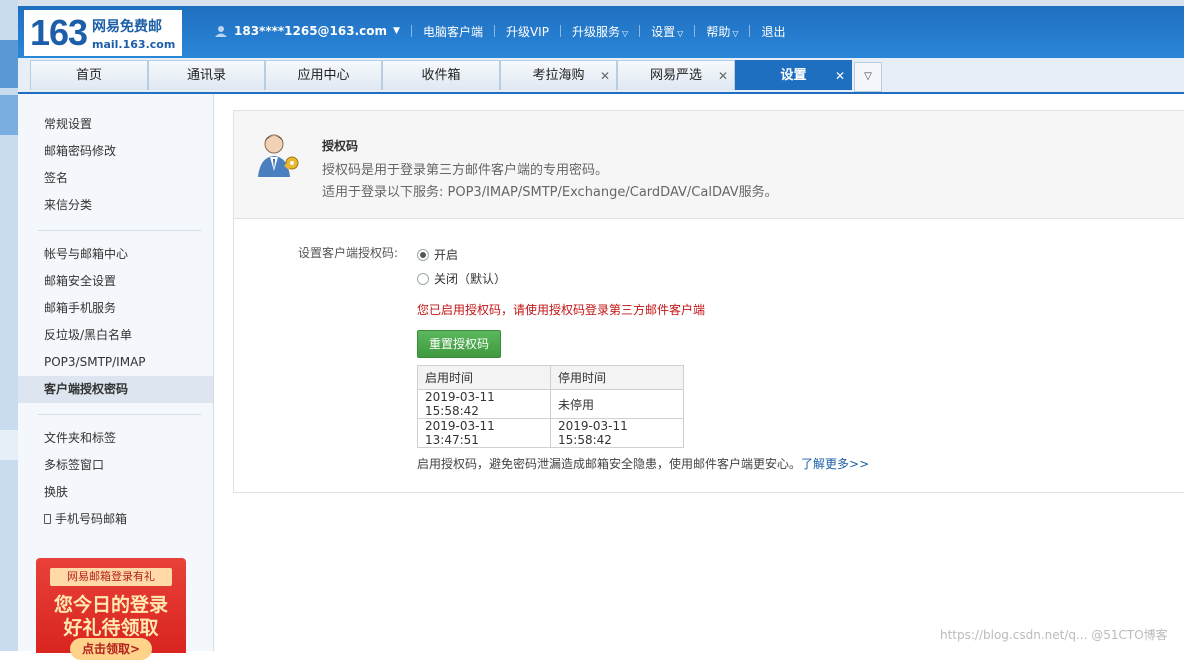  I want to click on phone-icon, so click(47, 519).